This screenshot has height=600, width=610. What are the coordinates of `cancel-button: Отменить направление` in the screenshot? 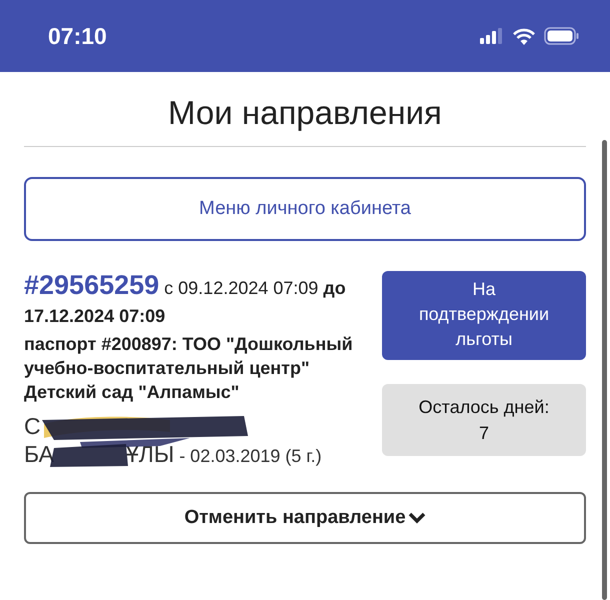 It's located at (305, 518).